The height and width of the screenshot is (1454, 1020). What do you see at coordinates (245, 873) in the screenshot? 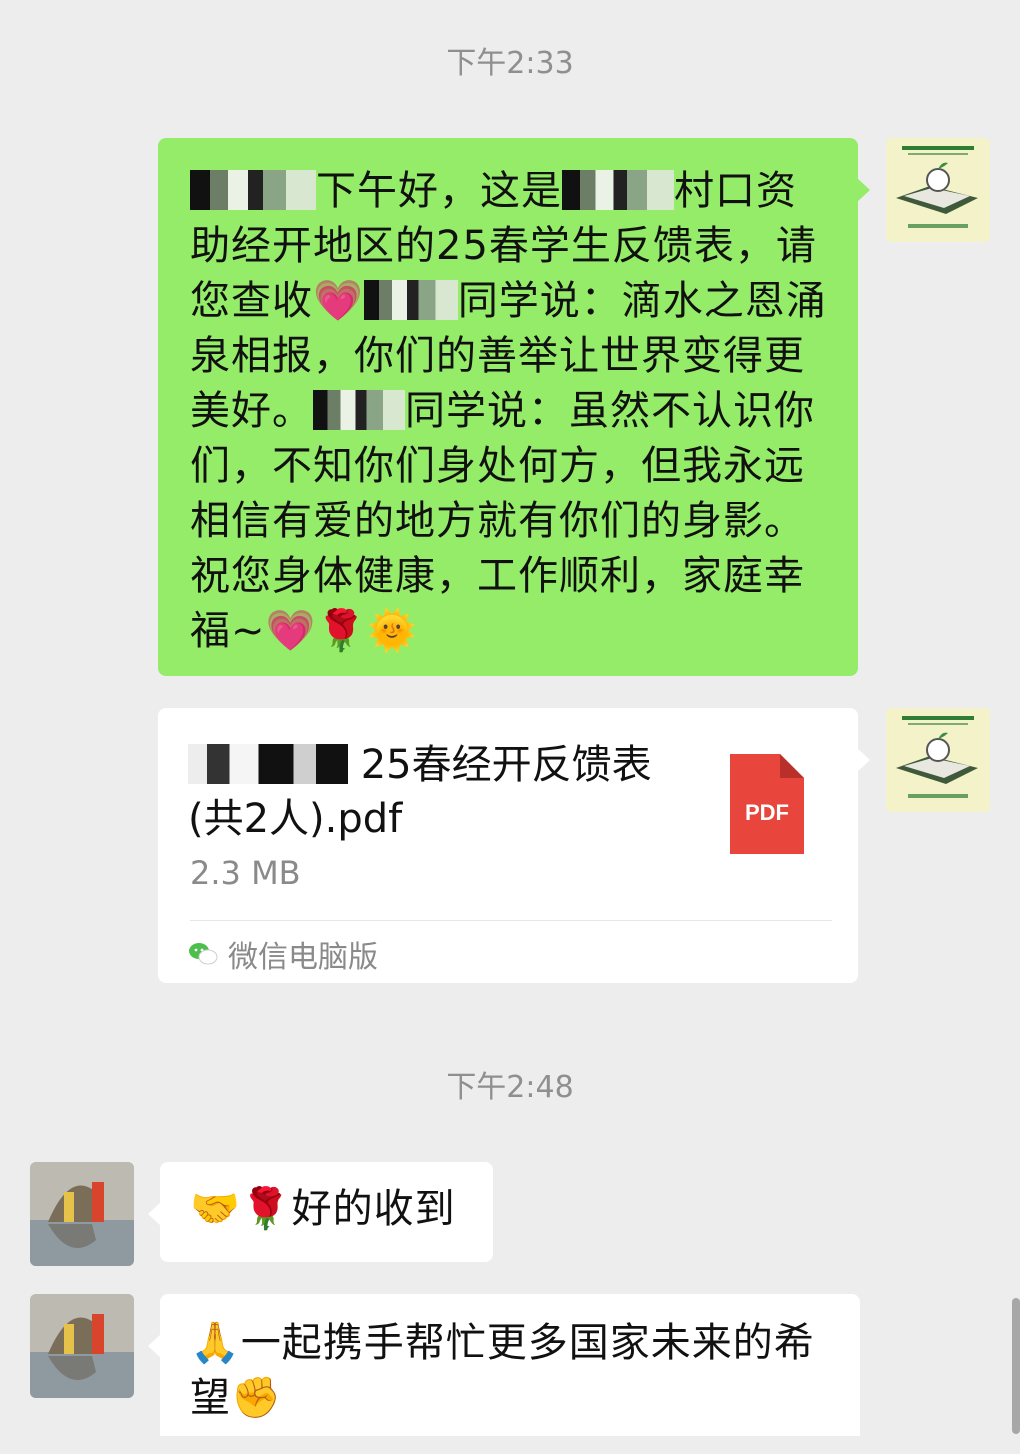
I see `file-size: 2.3 MB` at bounding box center [245, 873].